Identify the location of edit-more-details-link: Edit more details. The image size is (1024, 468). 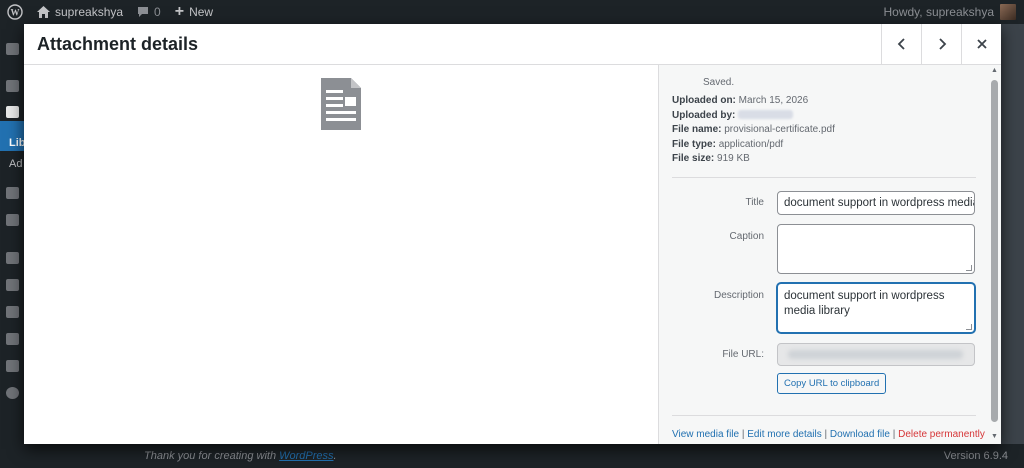
(784, 434).